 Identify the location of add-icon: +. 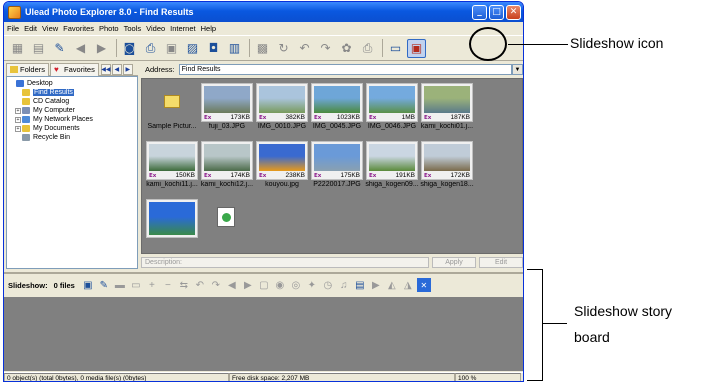
(152, 285).